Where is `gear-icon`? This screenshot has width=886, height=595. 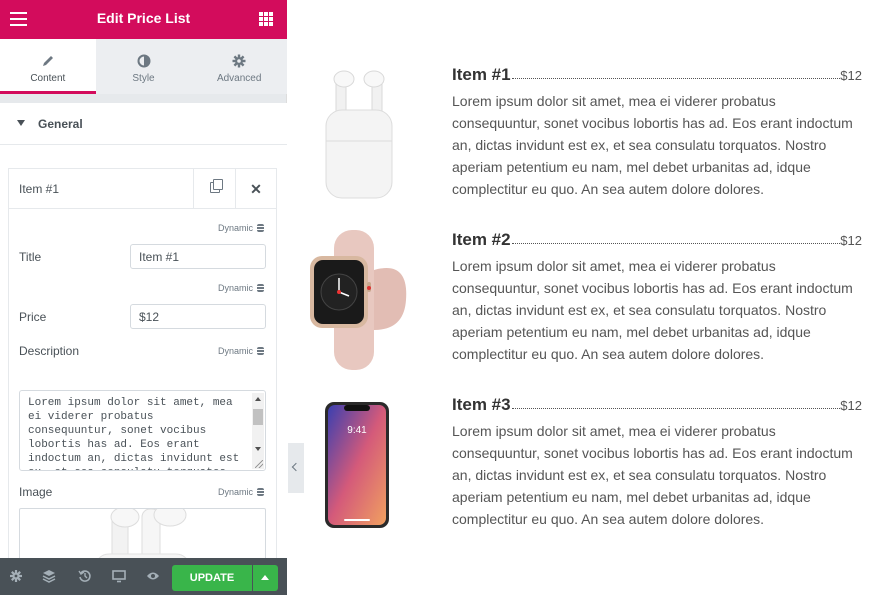 gear-icon is located at coordinates (239, 61).